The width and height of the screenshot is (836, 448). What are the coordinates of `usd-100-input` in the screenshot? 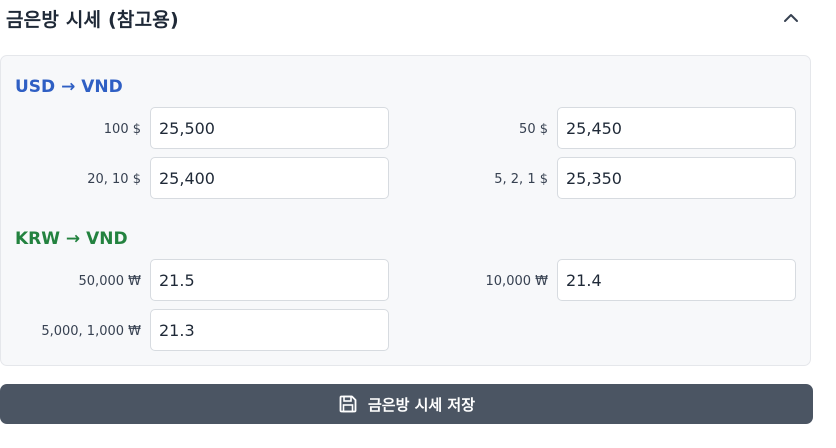 It's located at (269, 128).